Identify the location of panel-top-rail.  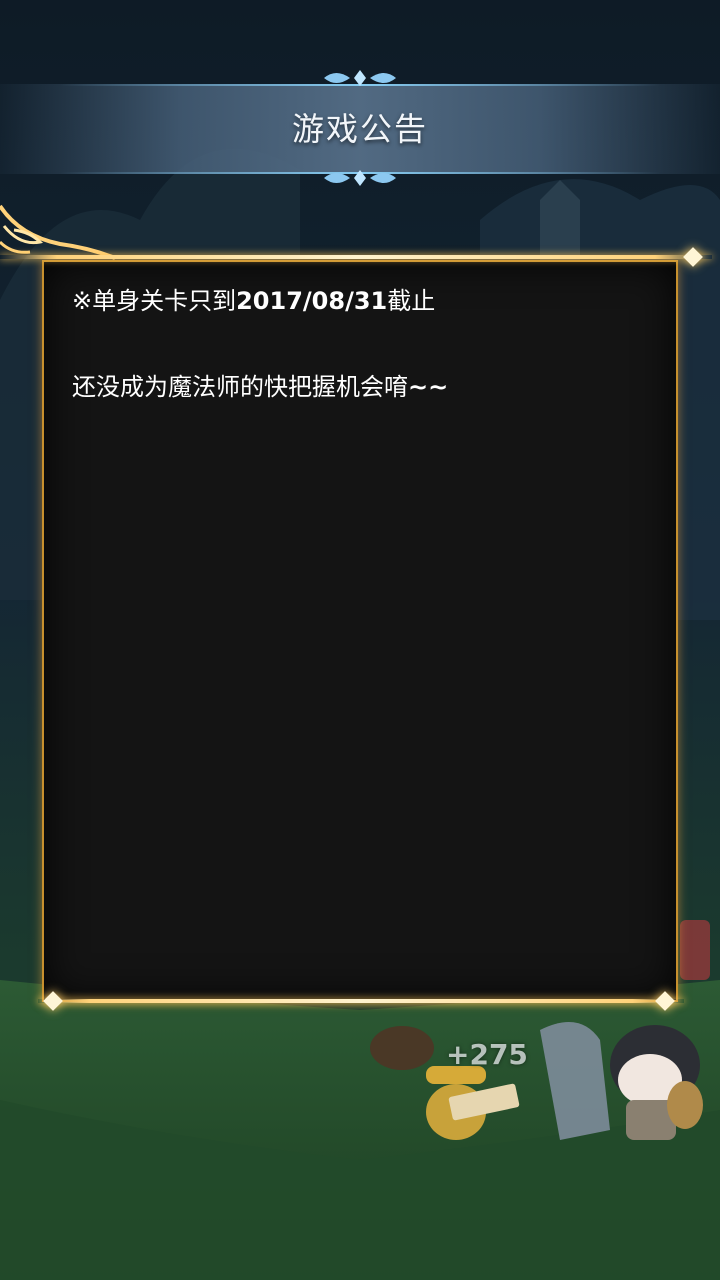
(356, 257).